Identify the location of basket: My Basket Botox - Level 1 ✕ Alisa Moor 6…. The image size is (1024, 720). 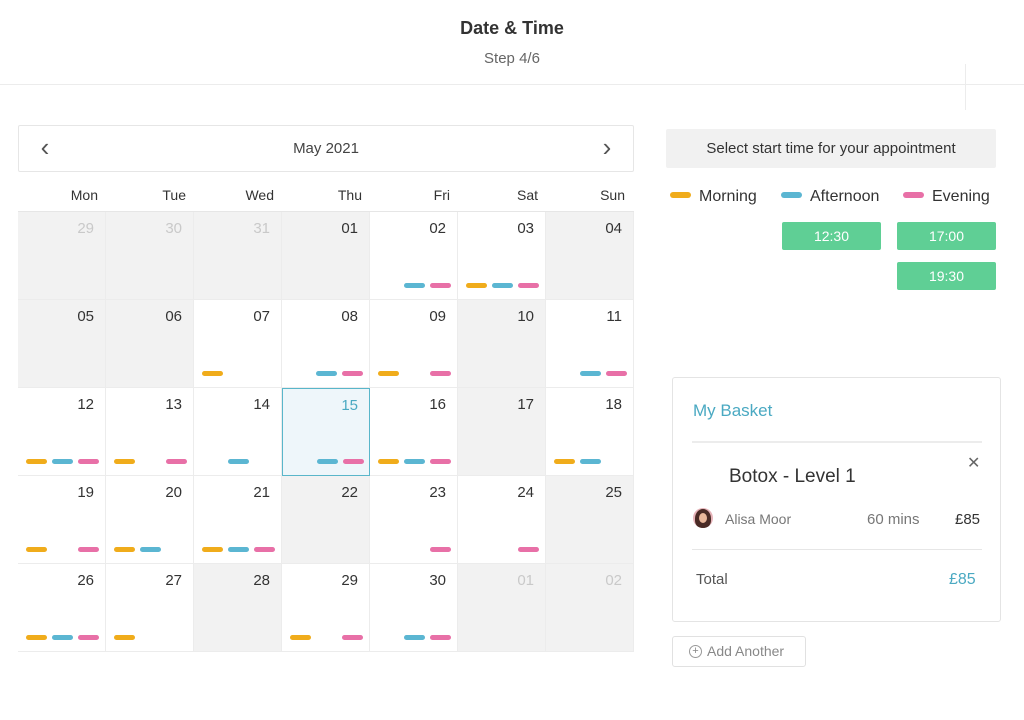
(836, 499).